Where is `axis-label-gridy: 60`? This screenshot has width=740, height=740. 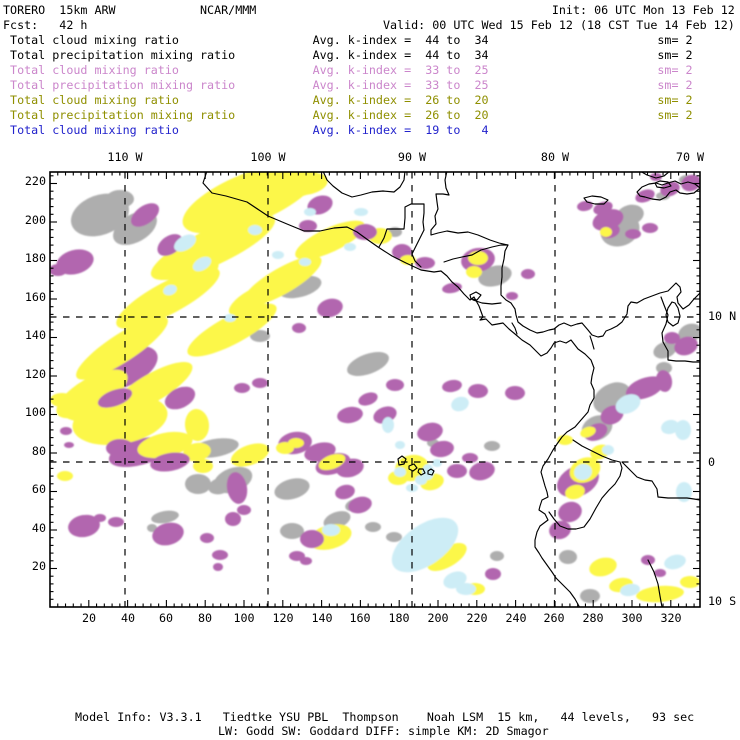
axis-label-gridy: 60 is located at coordinates (38, 489).